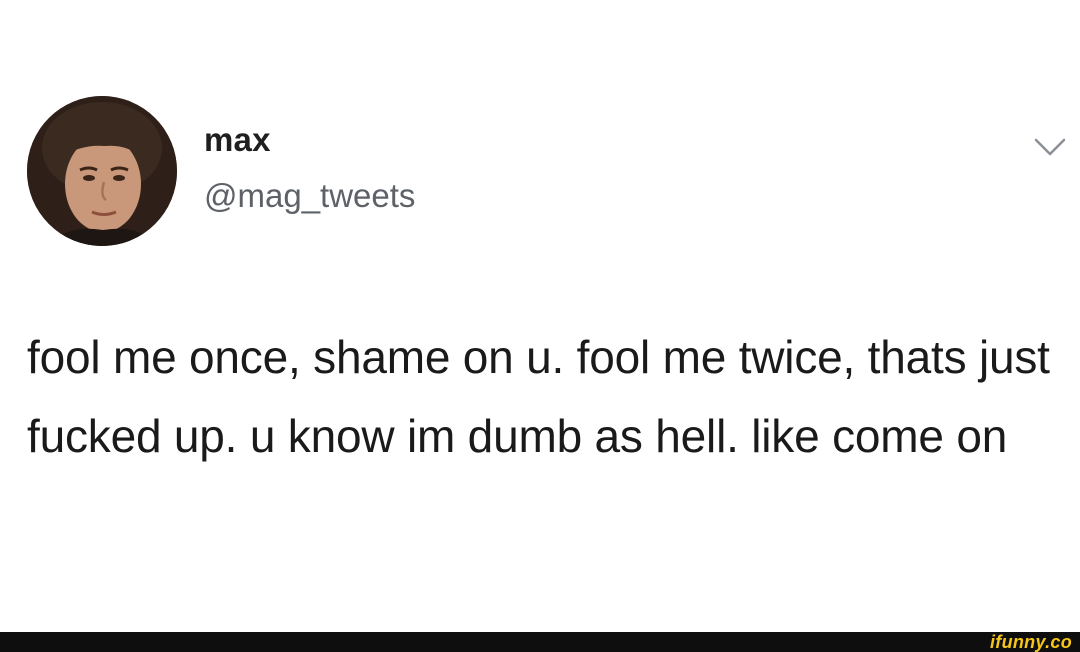  I want to click on footer-bar: ifunny.co, so click(540, 642).